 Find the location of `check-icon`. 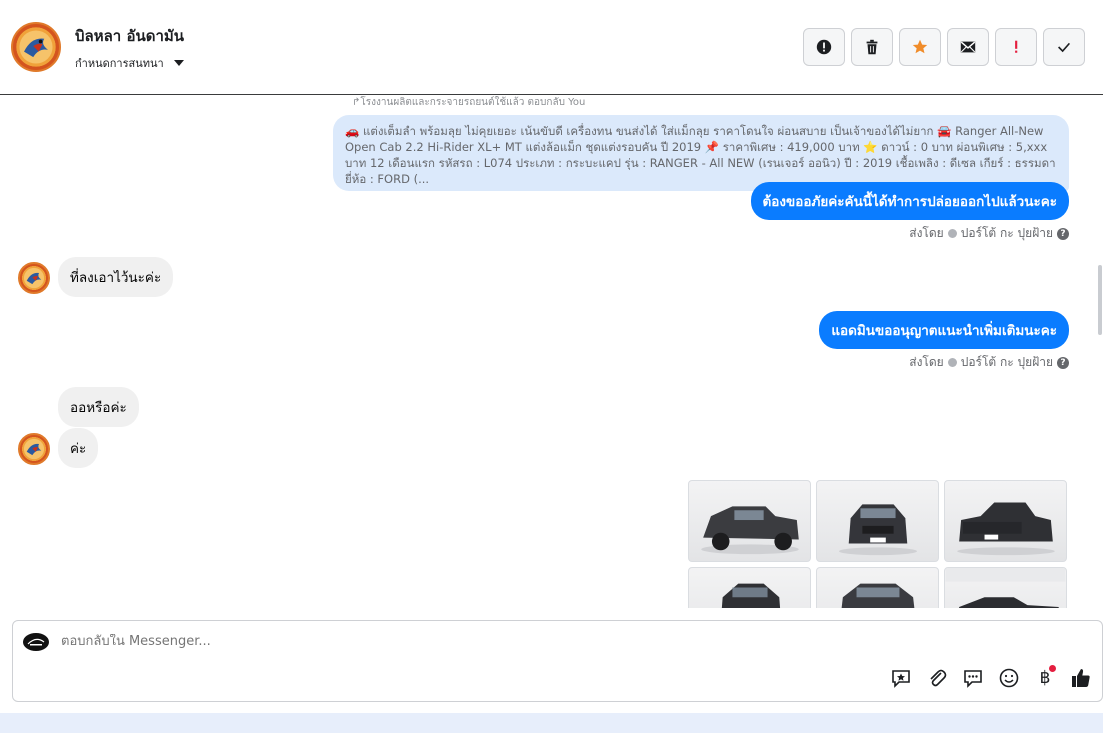

check-icon is located at coordinates (1064, 47).